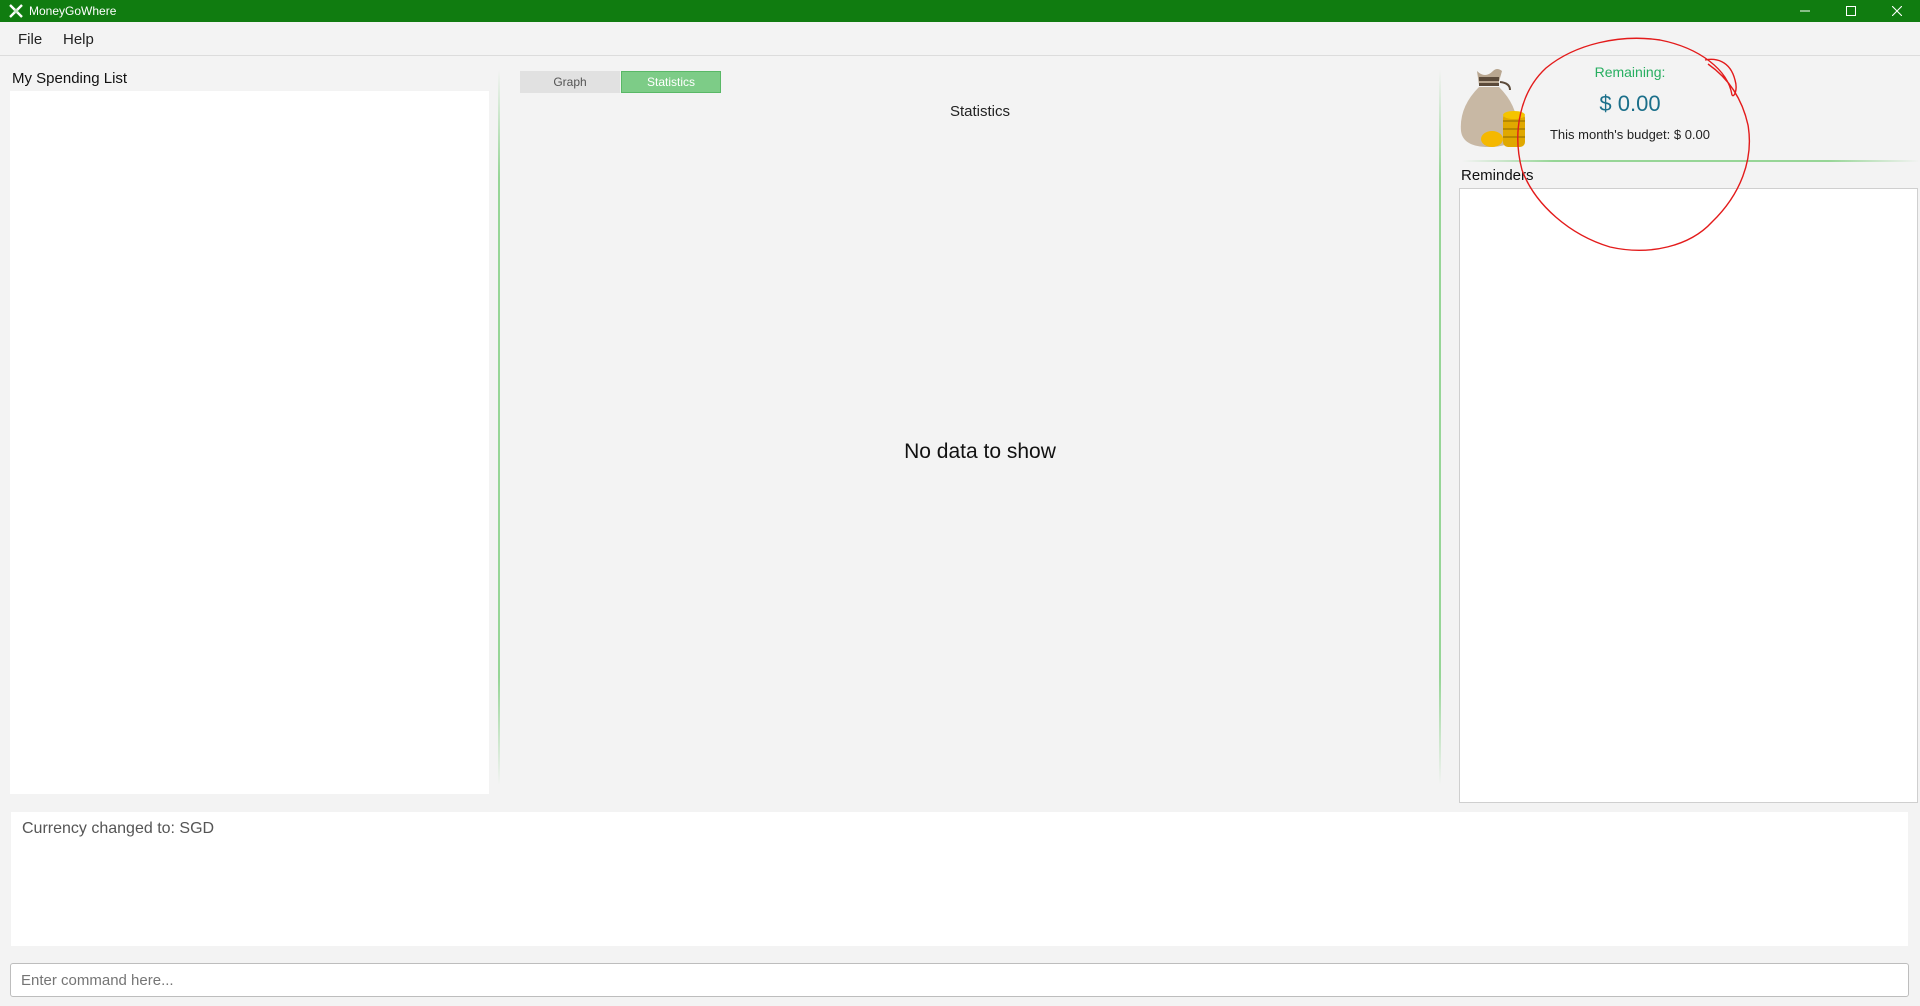 This screenshot has width=1920, height=1006. I want to click on result-text: Currency changed to: SGD, so click(118, 828).